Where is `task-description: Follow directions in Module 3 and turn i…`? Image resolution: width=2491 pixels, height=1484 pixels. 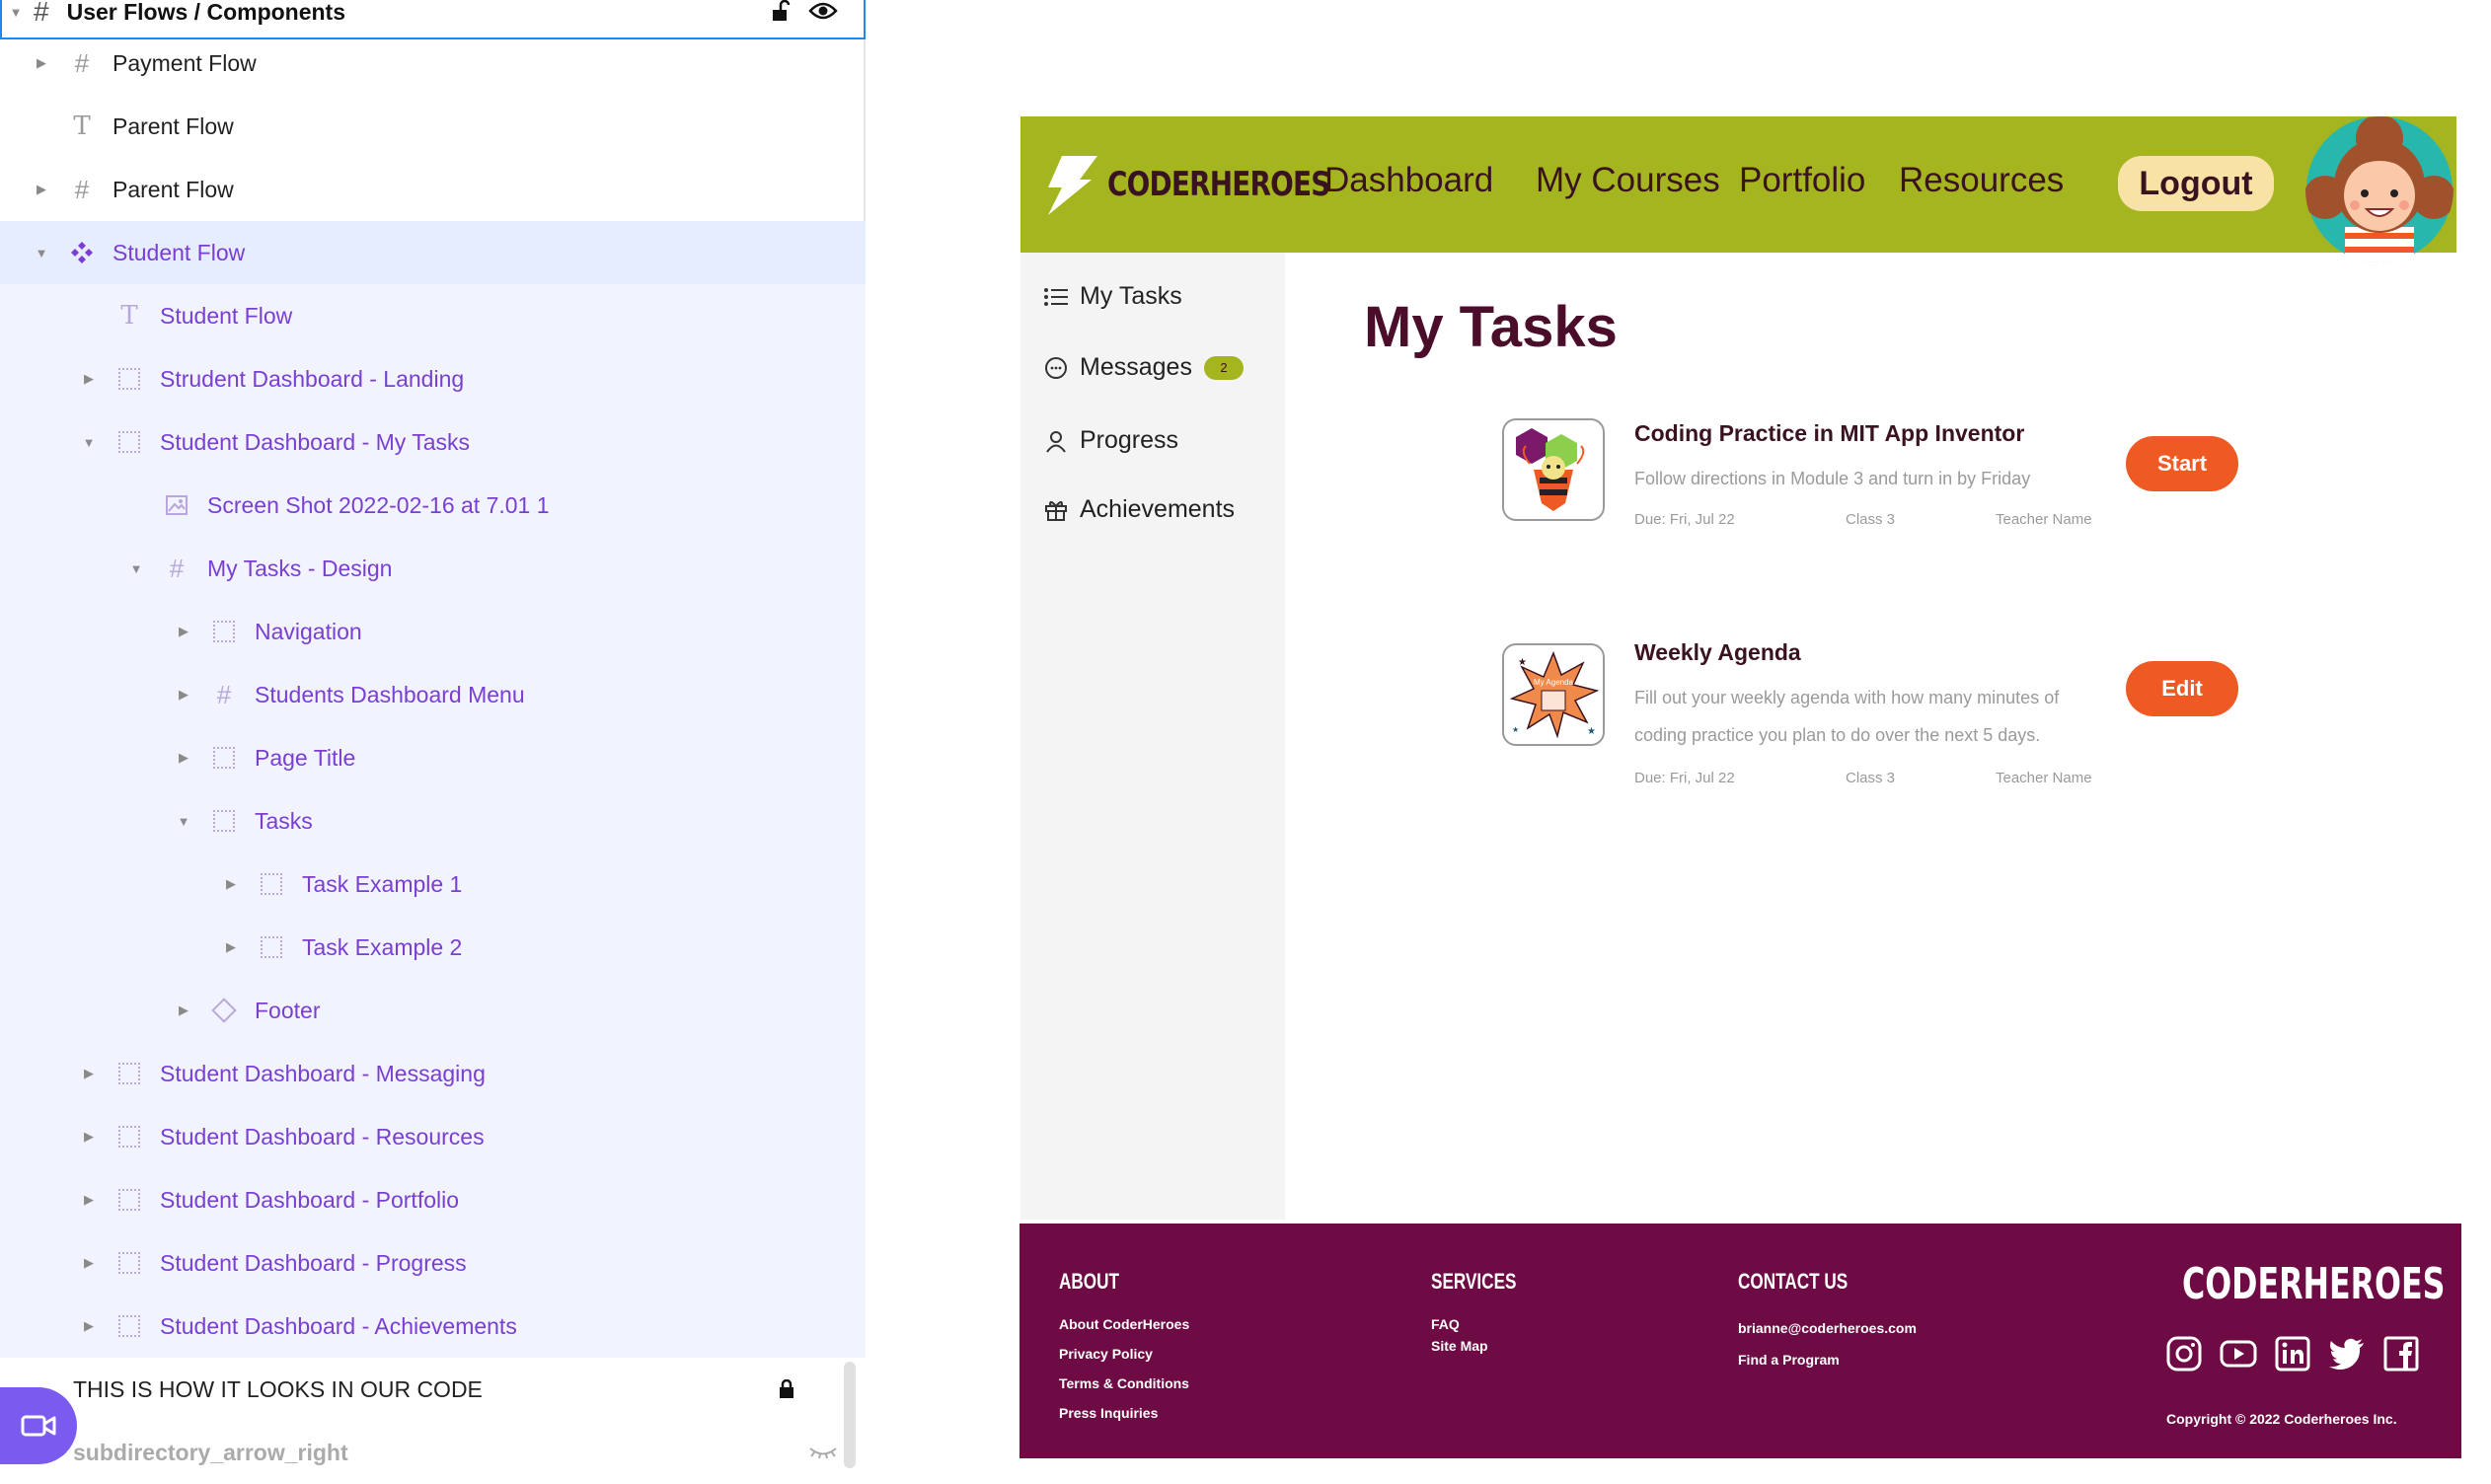
task-description: Follow directions in Module 3 and turn i… is located at coordinates (1832, 478).